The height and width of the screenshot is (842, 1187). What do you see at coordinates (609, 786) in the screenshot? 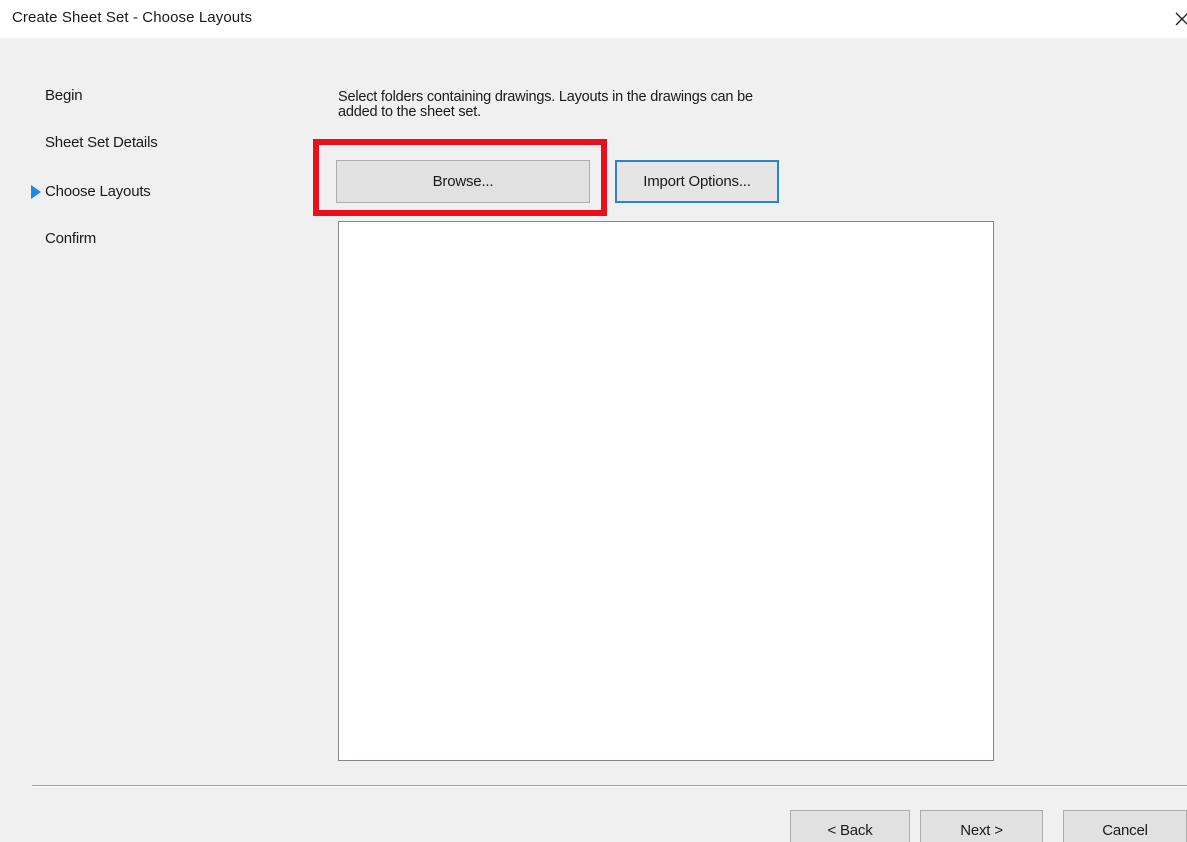
I see `footer-divider` at bounding box center [609, 786].